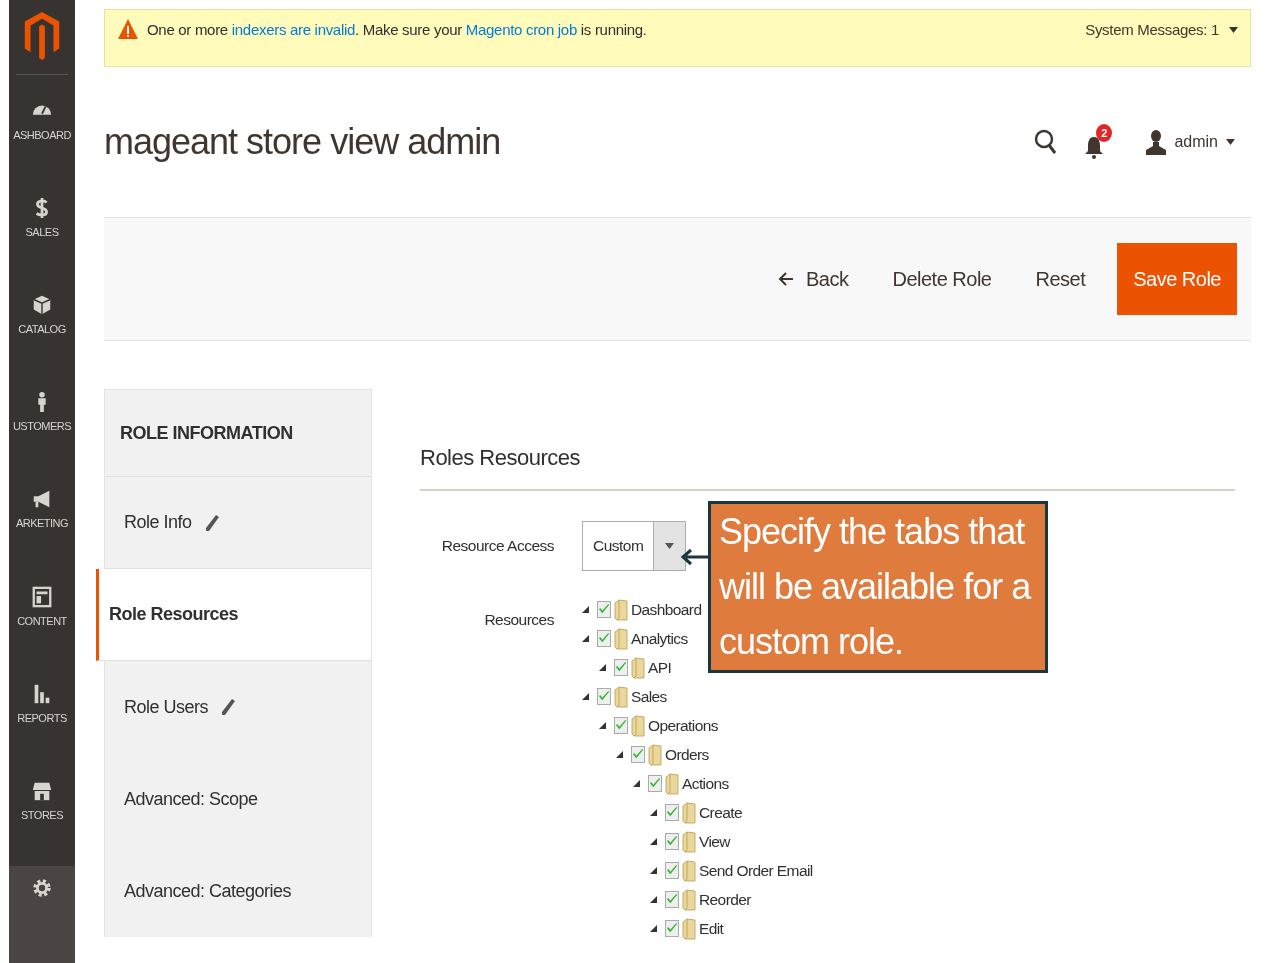  I want to click on callout-note: Specify the tabs that will be available for a custom role., so click(878, 587).